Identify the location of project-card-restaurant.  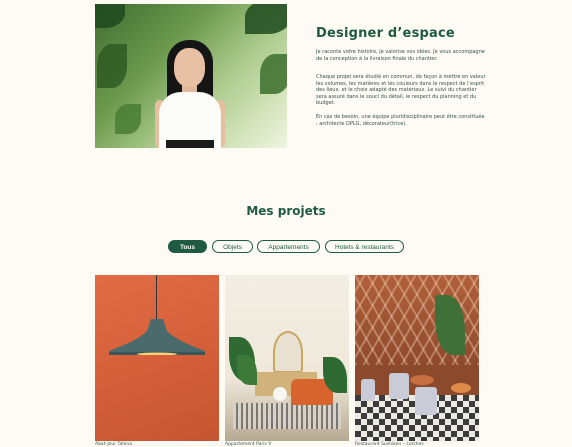
(417, 358).